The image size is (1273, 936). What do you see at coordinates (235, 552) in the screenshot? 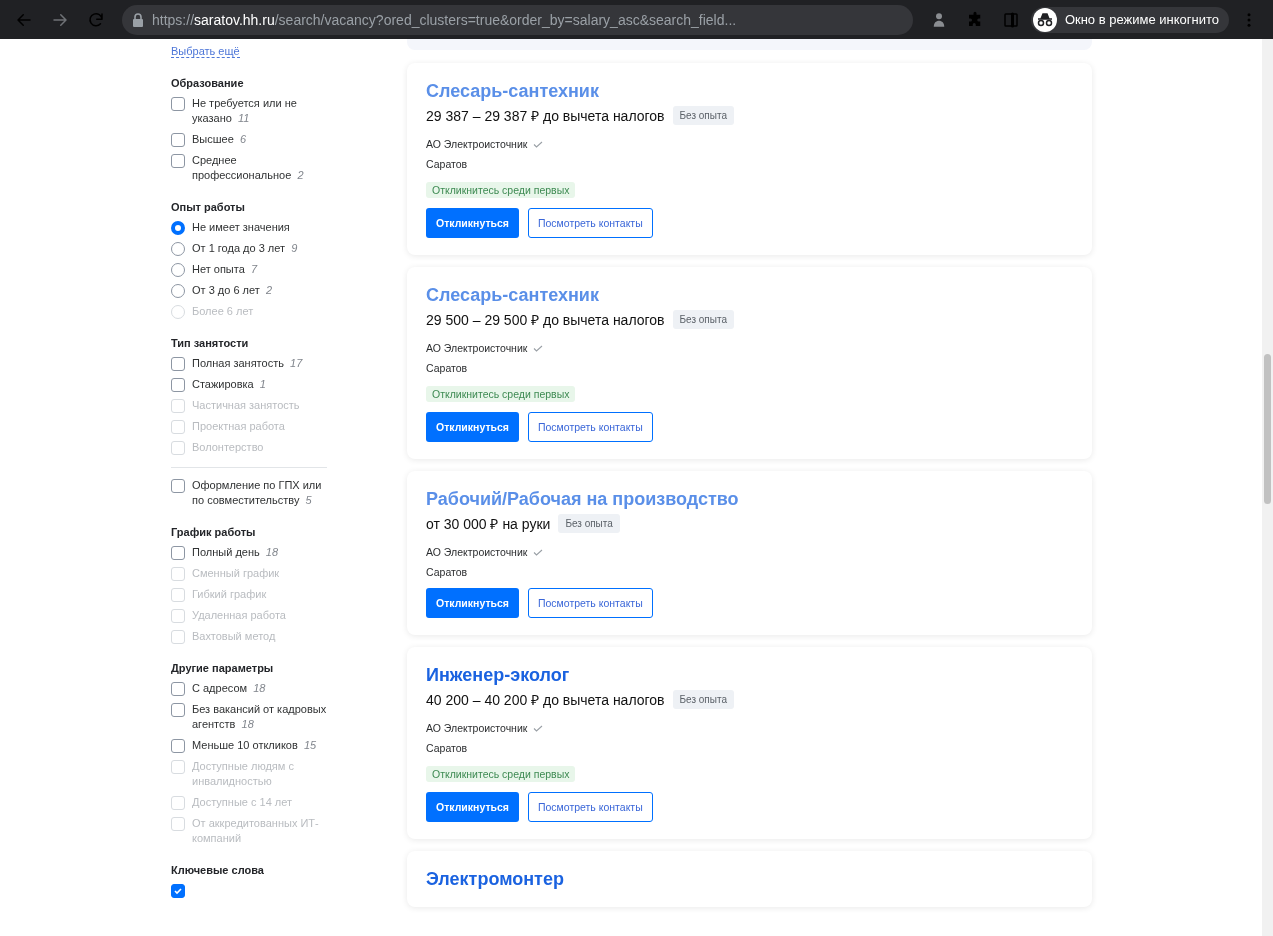
I see `filter-label: Полный день 18` at bounding box center [235, 552].